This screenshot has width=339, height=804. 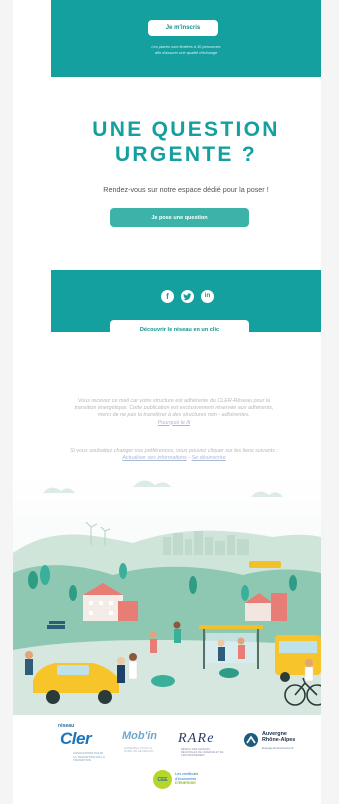 I want to click on cee-logo-icon: CEE, so click(x=162, y=779).